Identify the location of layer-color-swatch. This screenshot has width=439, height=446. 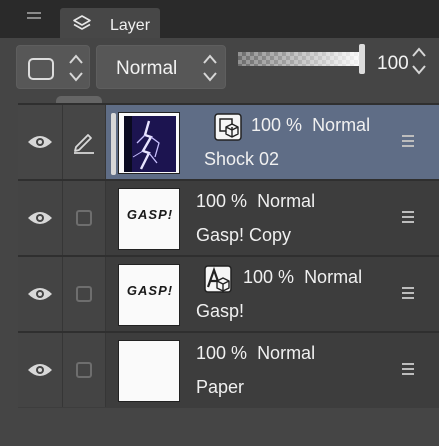
(41, 69).